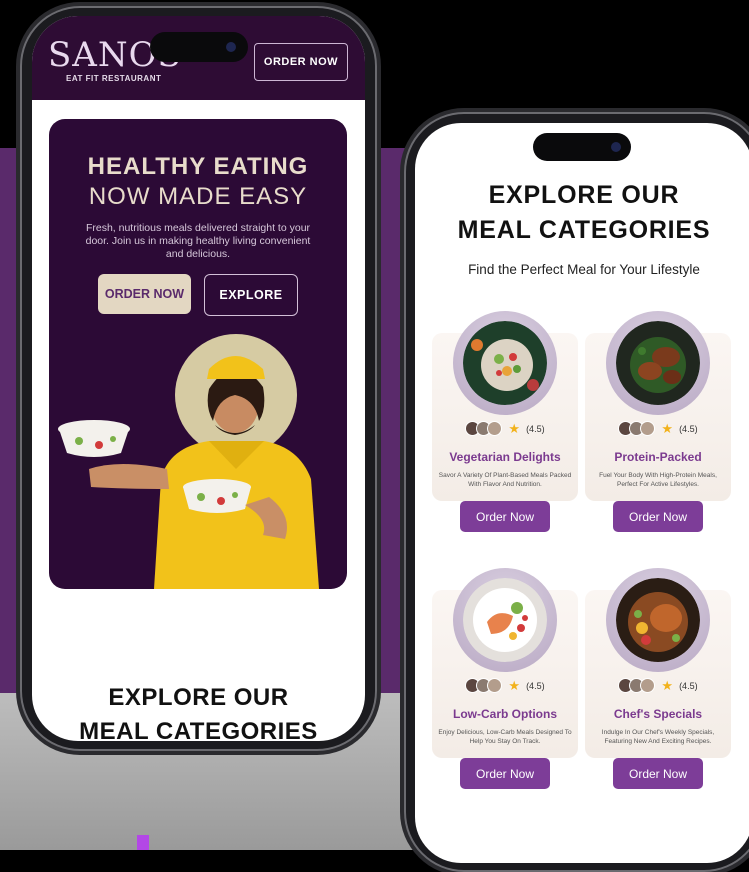  I want to click on categories-subtitle: Find the Perfect Meal for Your Lifestyle, so click(584, 269).